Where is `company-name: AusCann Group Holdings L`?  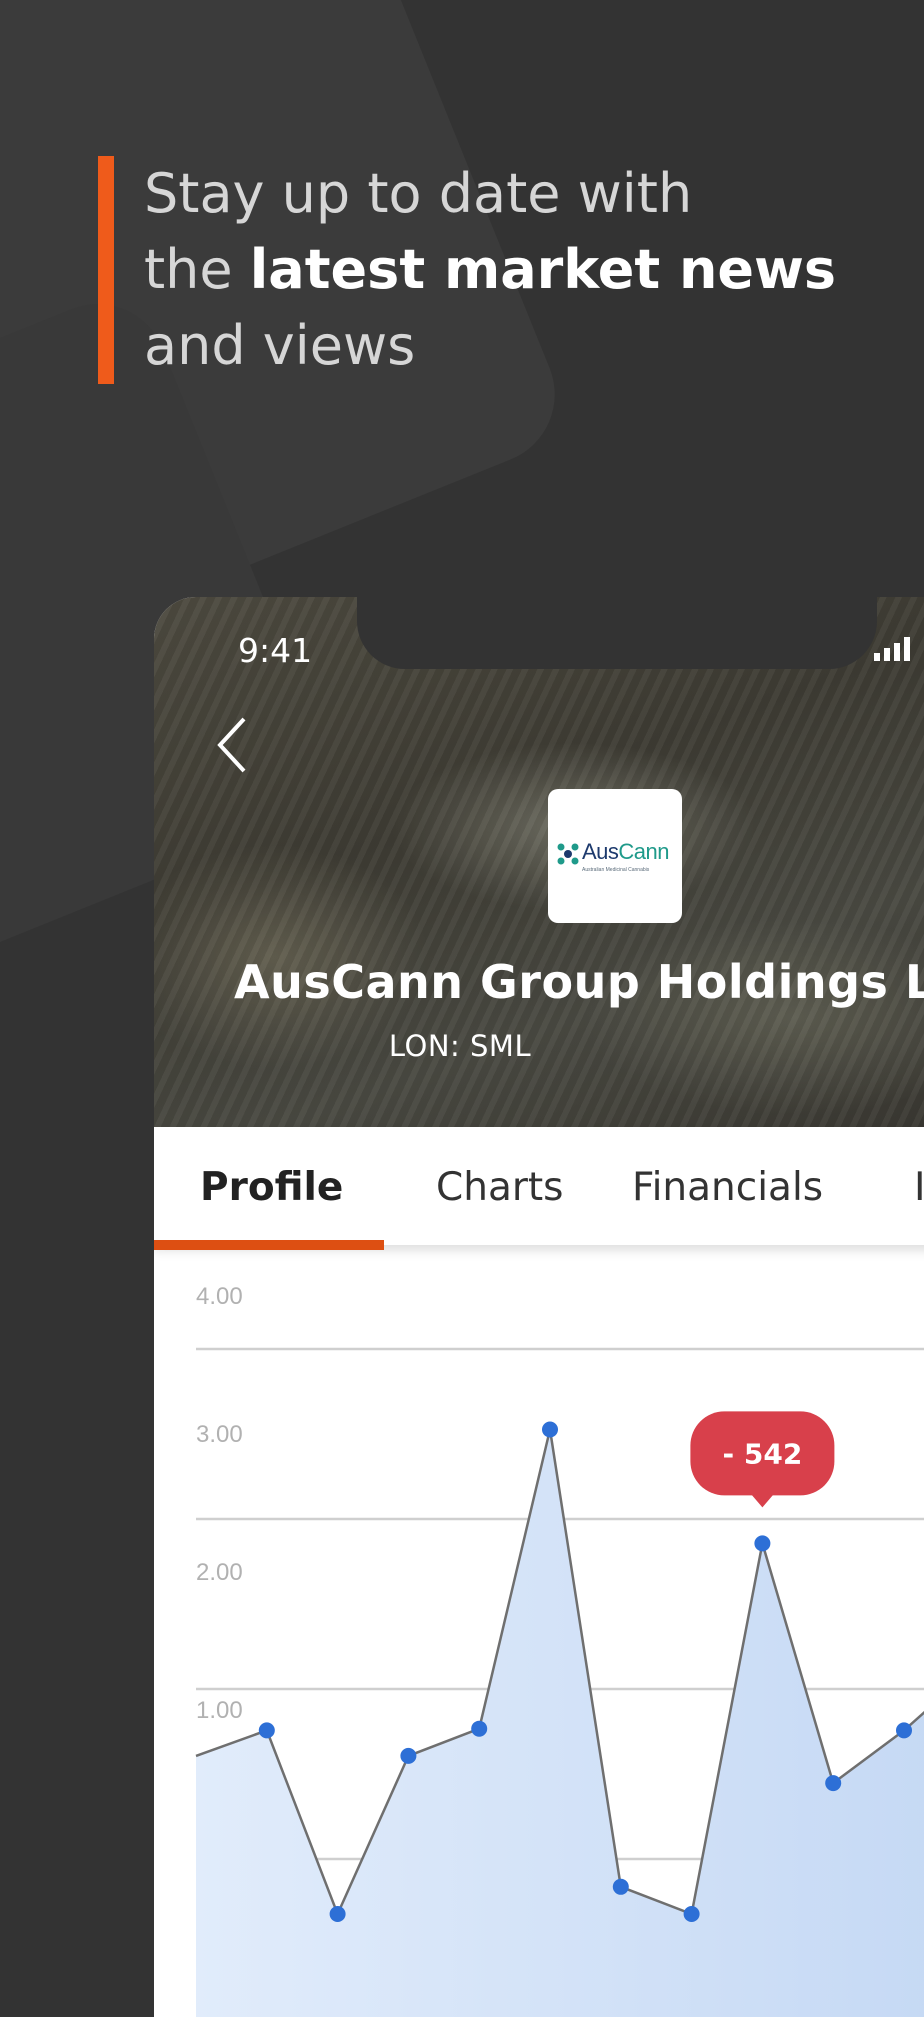 company-name: AusCann Group Holdings L is located at coordinates (579, 982).